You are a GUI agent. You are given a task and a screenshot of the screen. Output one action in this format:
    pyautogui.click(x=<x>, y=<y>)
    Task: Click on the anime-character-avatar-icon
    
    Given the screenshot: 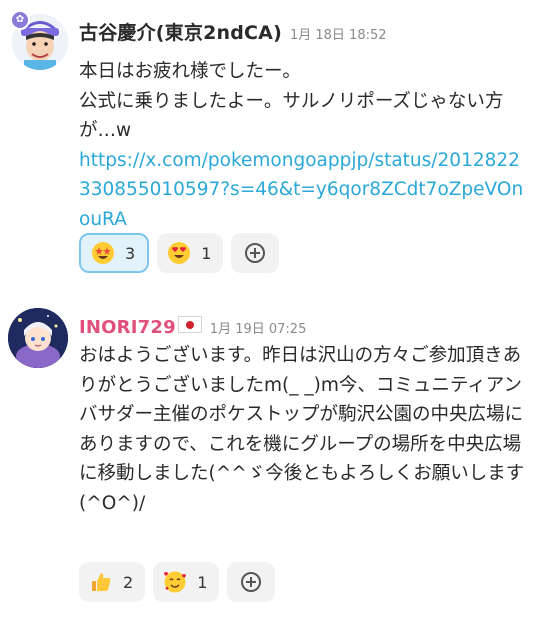 What is the action you would take?
    pyautogui.click(x=38, y=338)
    